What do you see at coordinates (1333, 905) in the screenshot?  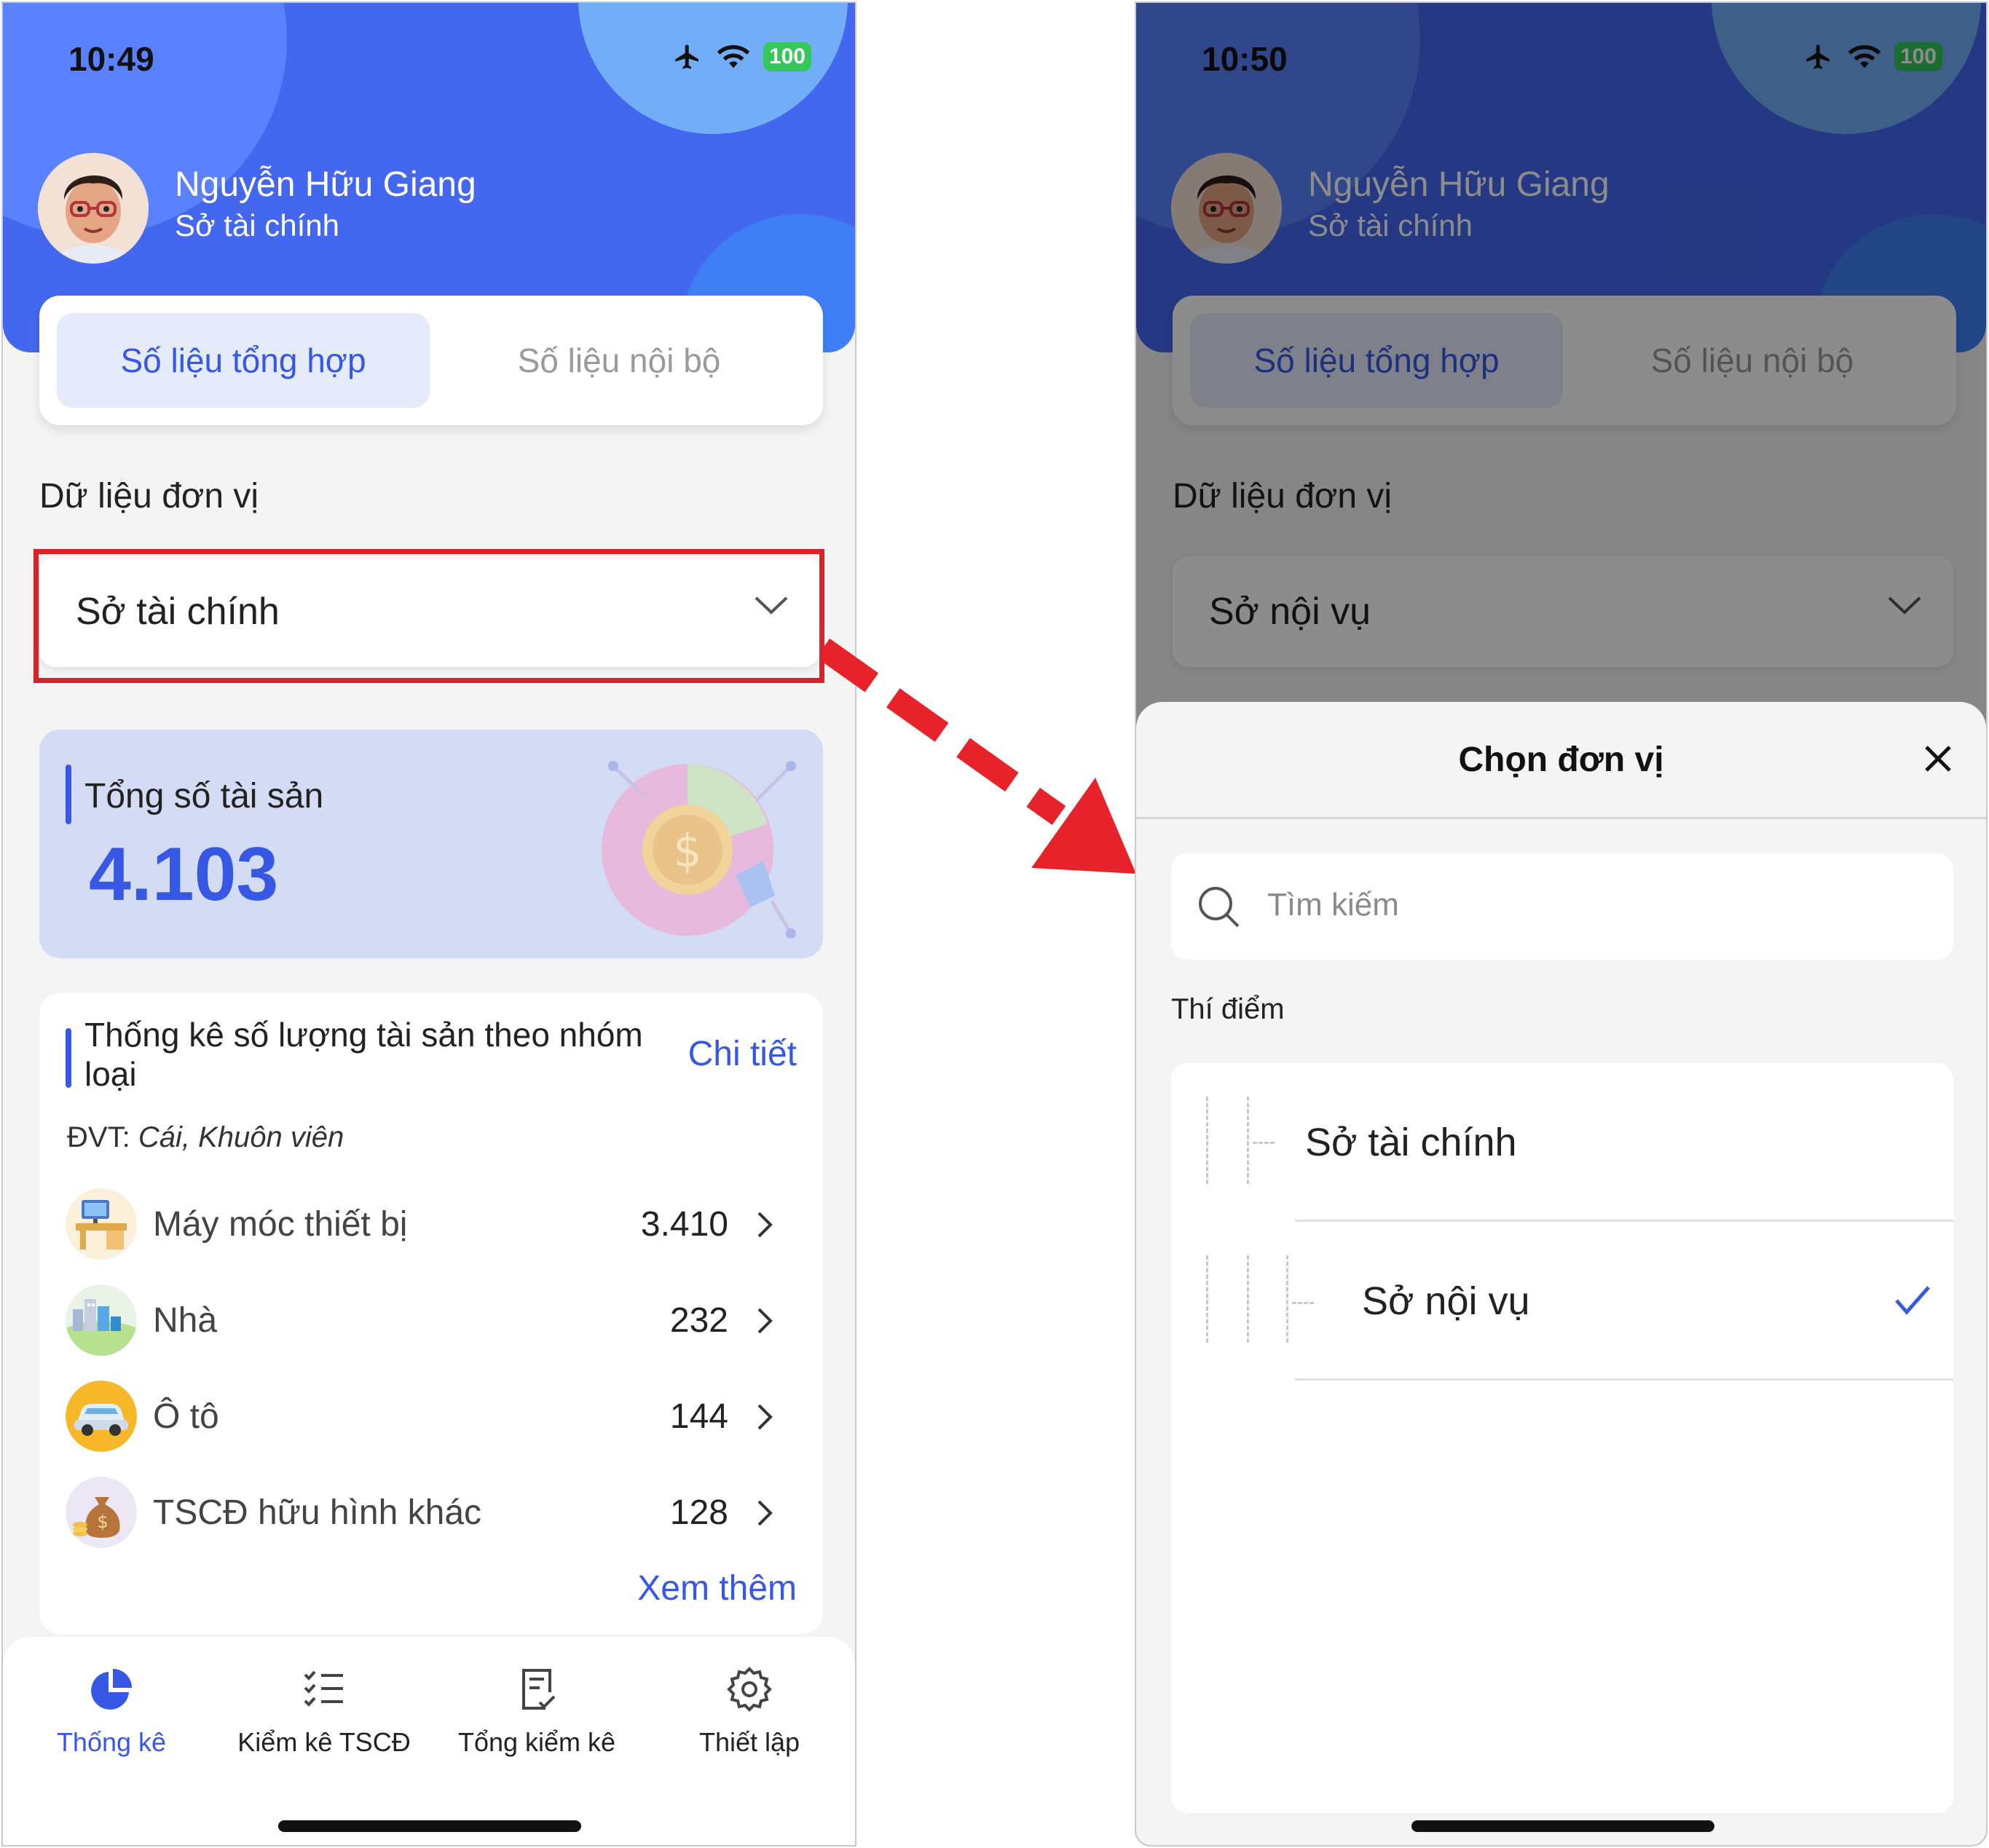 I see `search-placeholder: Tìm kiếm` at bounding box center [1333, 905].